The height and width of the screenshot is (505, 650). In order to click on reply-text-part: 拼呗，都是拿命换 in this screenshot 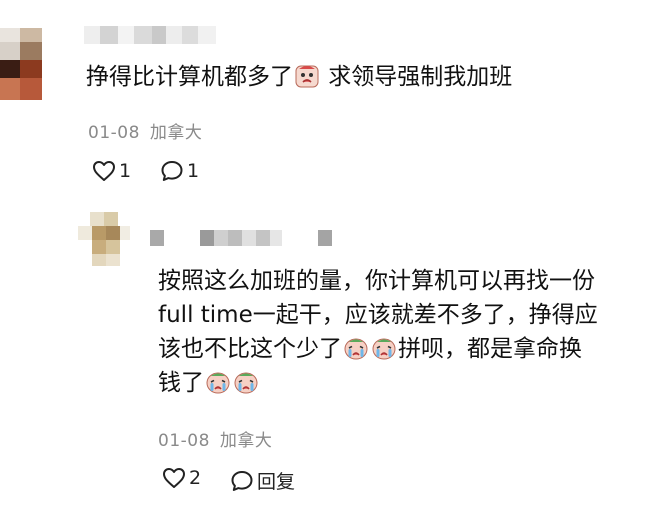, I will do `click(490, 349)`.